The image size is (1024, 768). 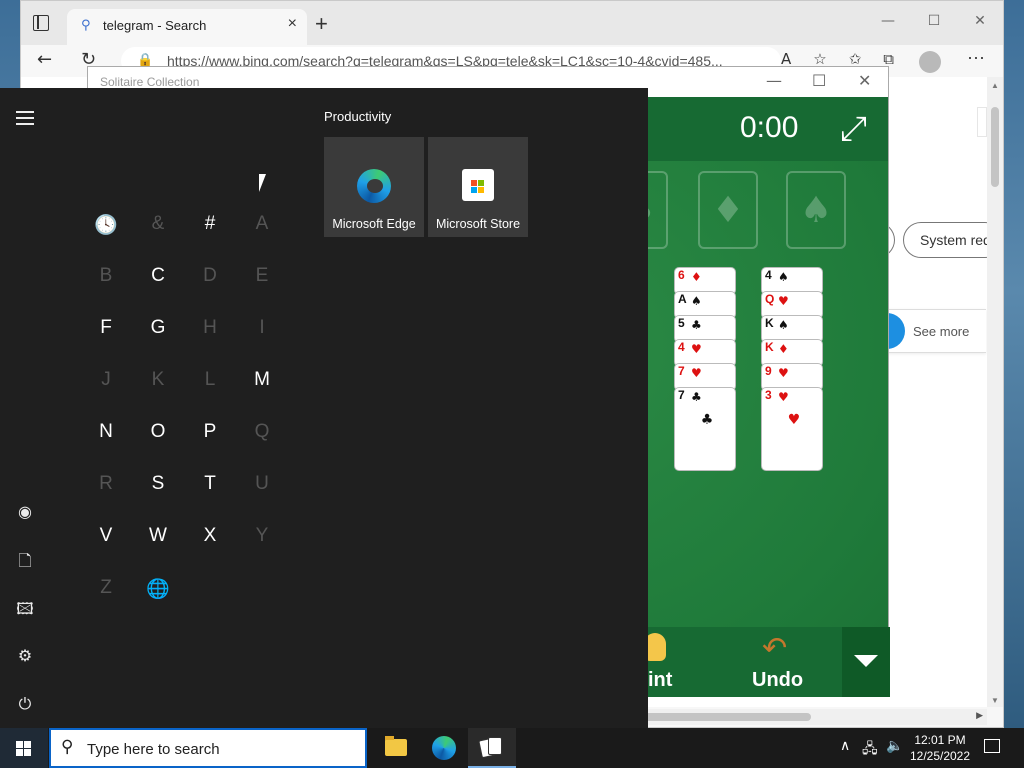 I want to click on taskbar: ⚲ ∧ 🖧 🔈 12:01 PM 12/25/2022, so click(x=512, y=748).